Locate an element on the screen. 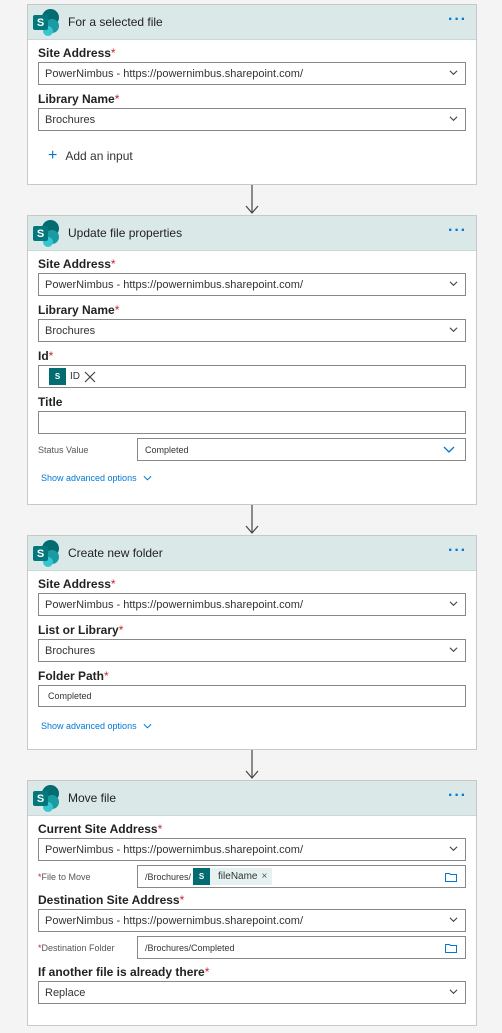 This screenshot has height=1033, width=502. status-value-label: Status Value is located at coordinates (63, 449).